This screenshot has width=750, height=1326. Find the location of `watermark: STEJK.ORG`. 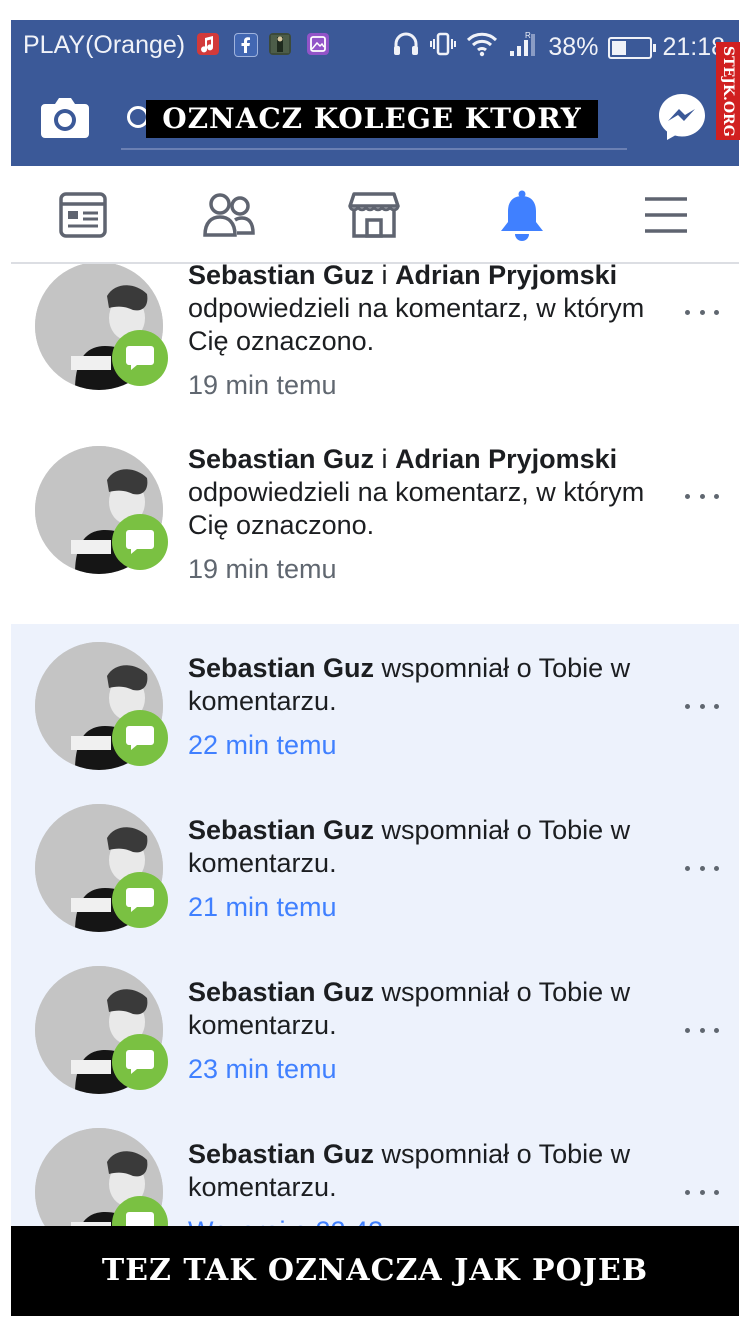

watermark: STEJK.ORG is located at coordinates (728, 91).